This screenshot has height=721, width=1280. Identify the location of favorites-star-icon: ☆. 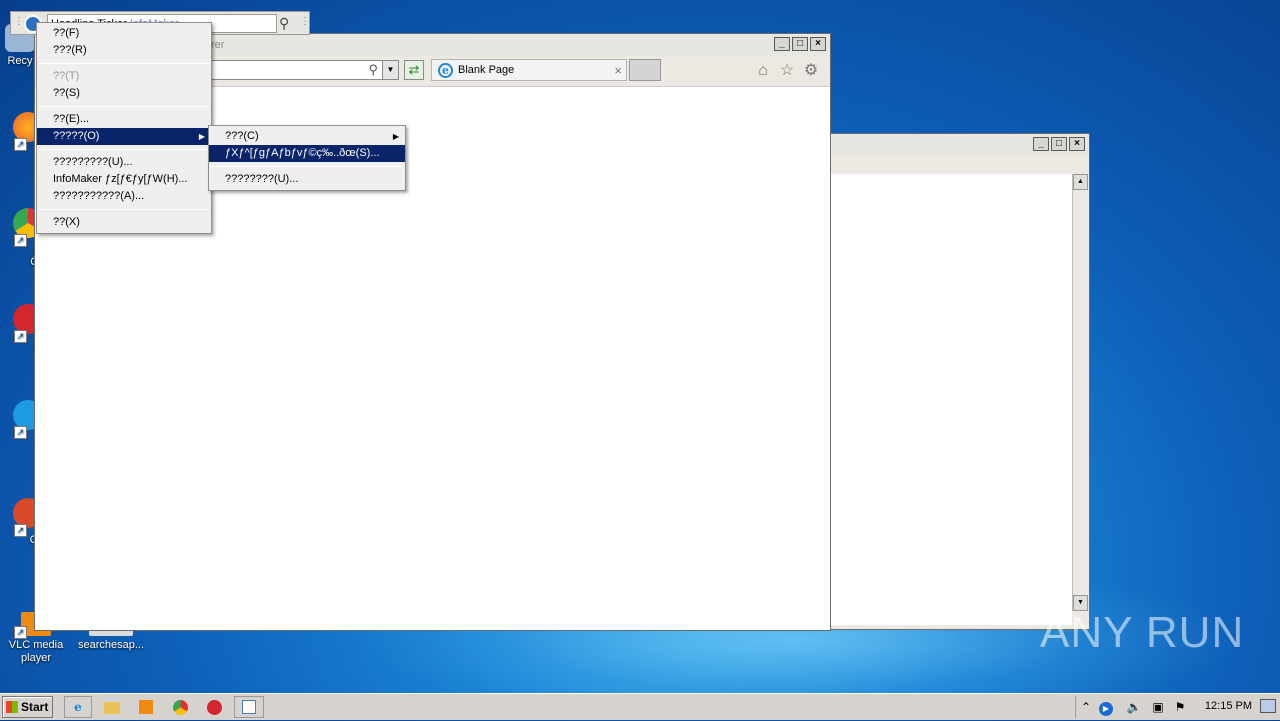
(787, 71).